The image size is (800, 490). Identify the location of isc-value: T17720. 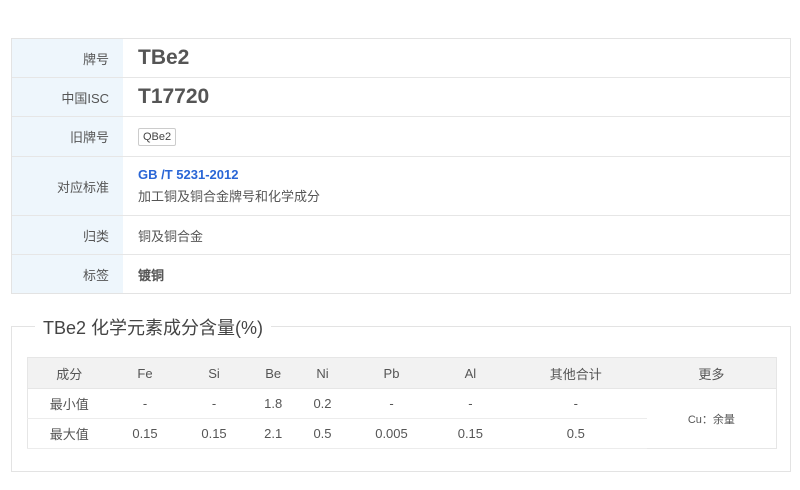
(174, 96).